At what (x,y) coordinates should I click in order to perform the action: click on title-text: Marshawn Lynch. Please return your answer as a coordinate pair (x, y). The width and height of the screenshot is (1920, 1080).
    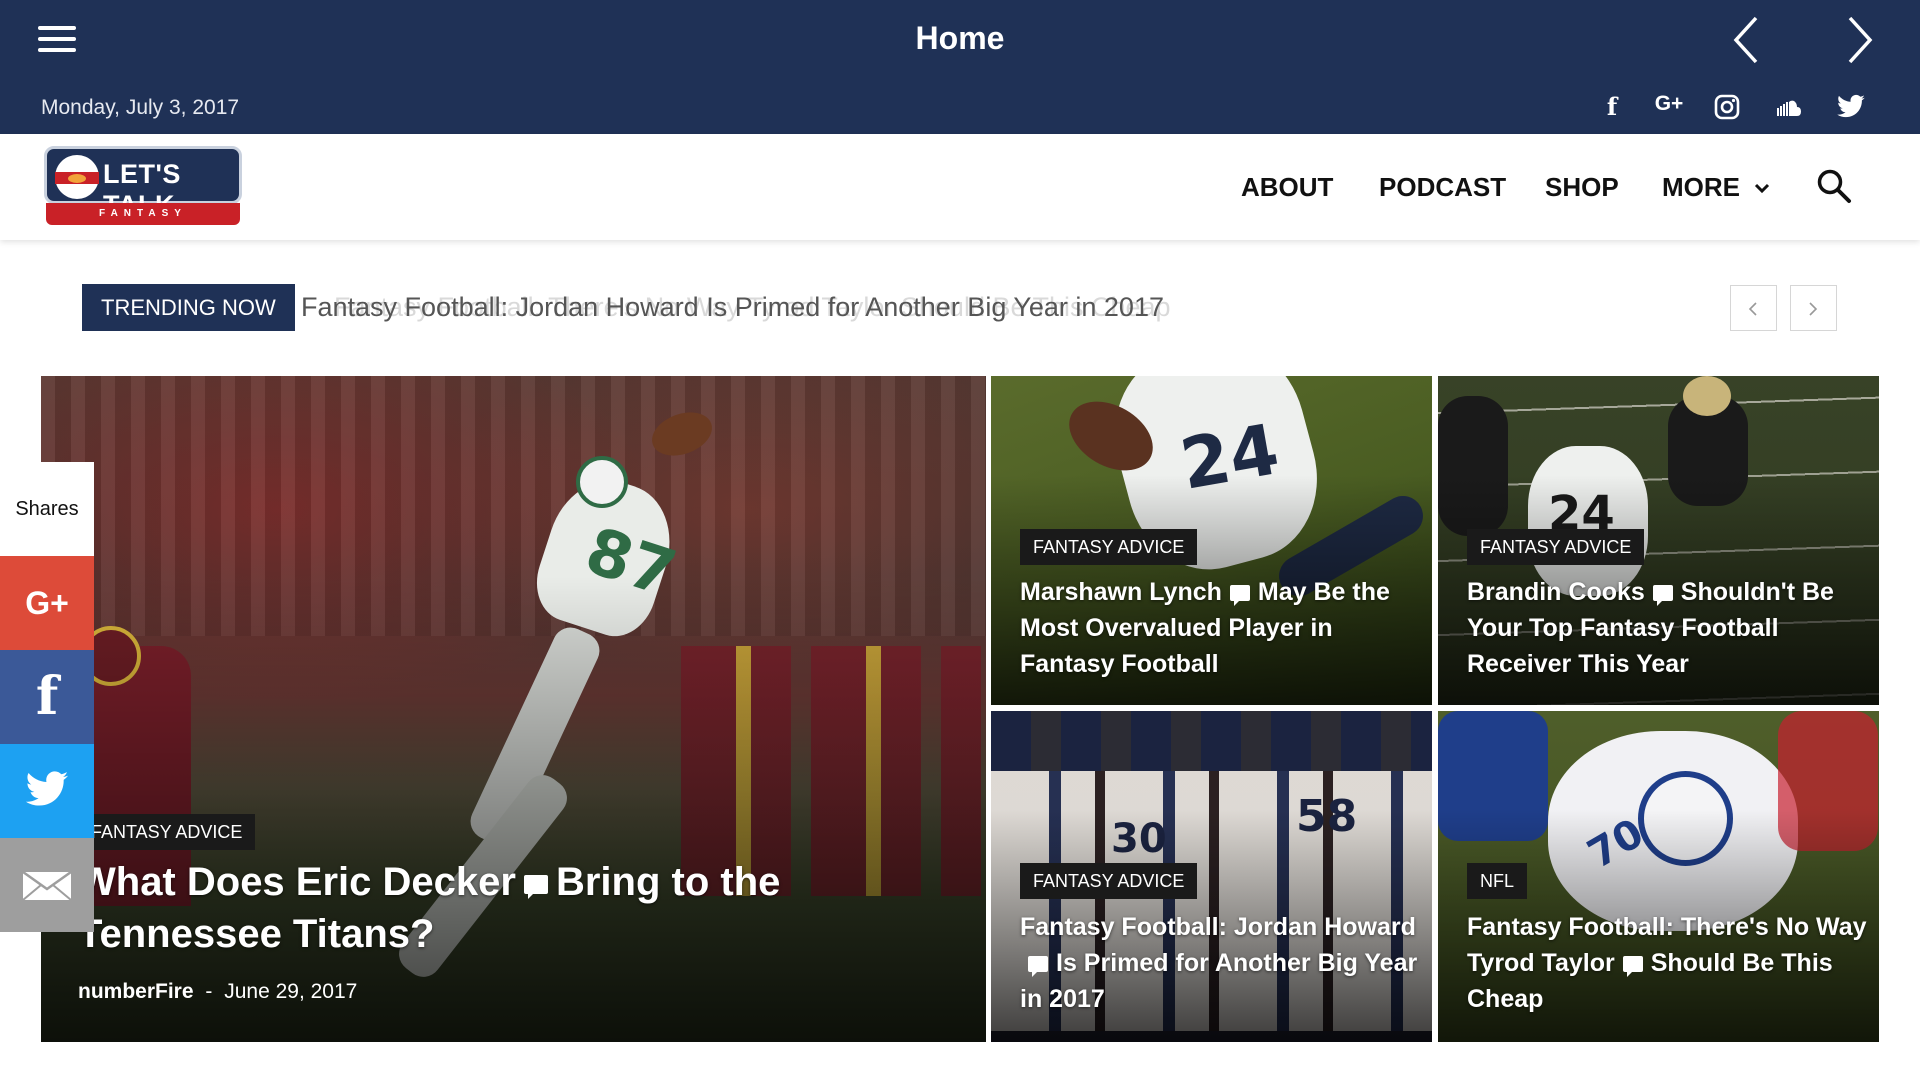
    Looking at the image, I should click on (1121, 592).